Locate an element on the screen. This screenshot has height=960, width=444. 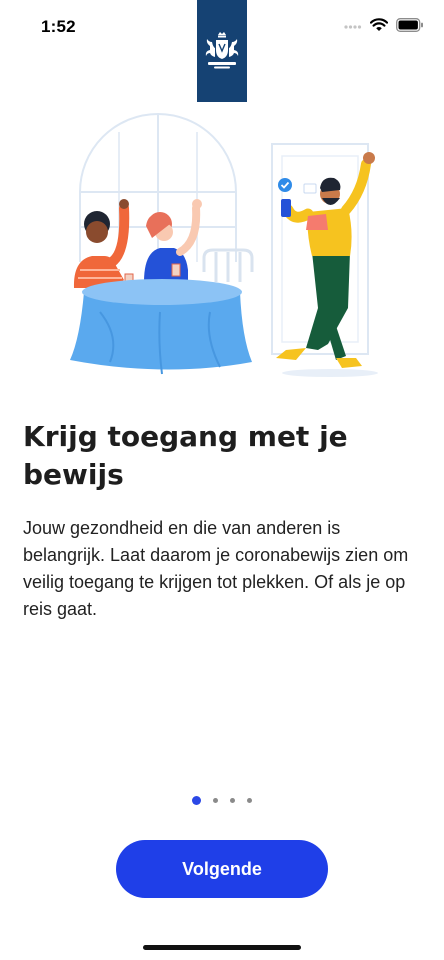
status-icons is located at coordinates (384, 25).